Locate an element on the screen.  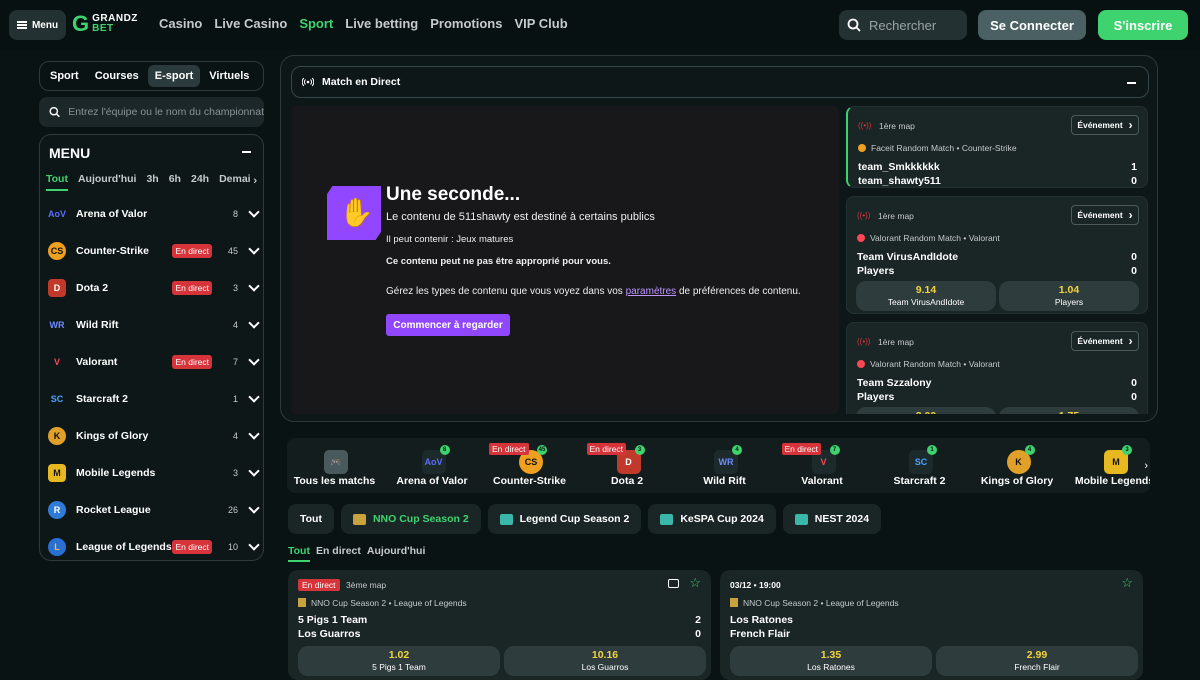
game-row-kings-of-glory: K Kings of Glory 4 is located at coordinates (154, 435).